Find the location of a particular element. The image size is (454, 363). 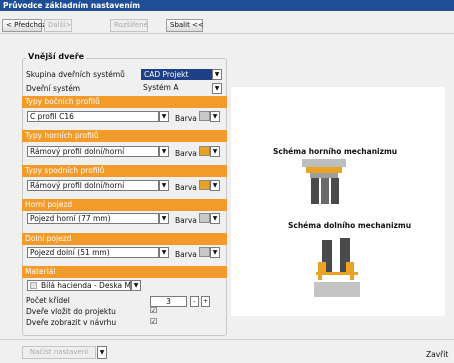

show-checkbox: ☑ is located at coordinates (154, 322).